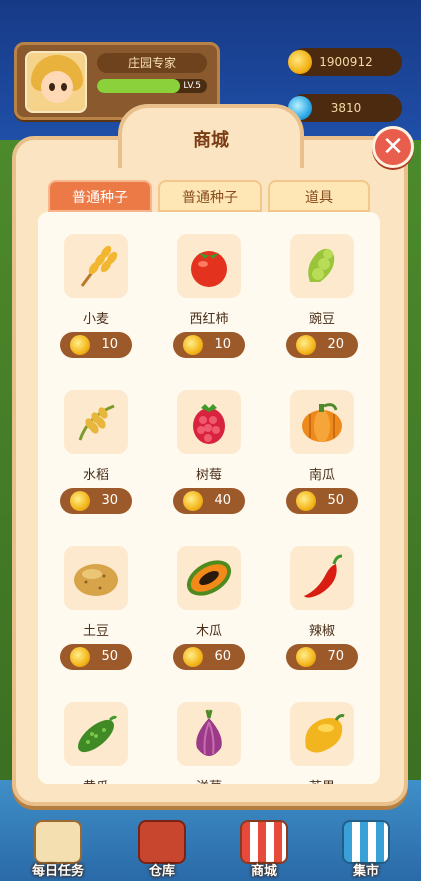  What do you see at coordinates (263, 871) in the screenshot?
I see `nav-label: 商城` at bounding box center [263, 871].